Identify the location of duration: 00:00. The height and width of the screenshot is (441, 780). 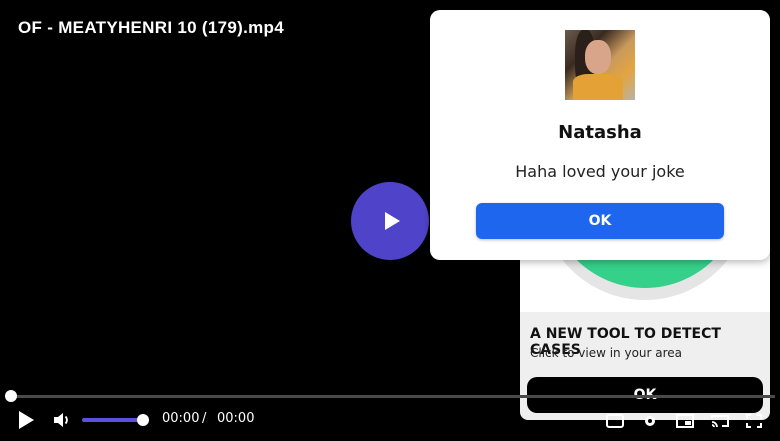
(236, 418).